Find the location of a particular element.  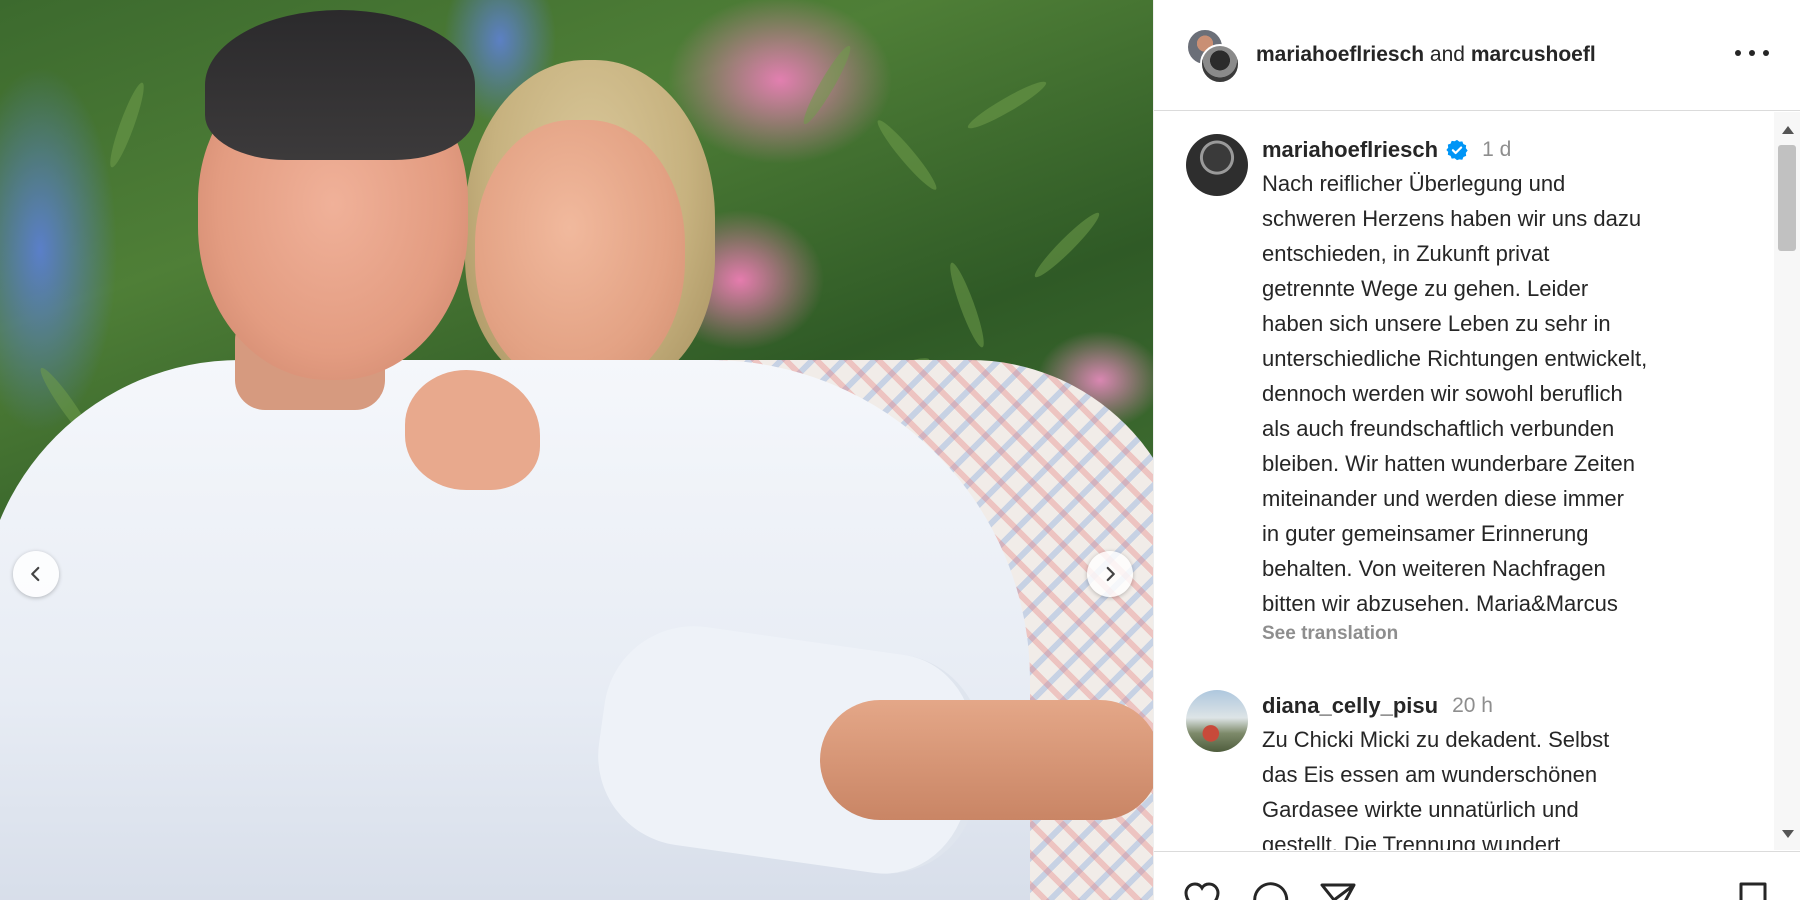

comment-username: diana_celly_pisu is located at coordinates (1350, 706).